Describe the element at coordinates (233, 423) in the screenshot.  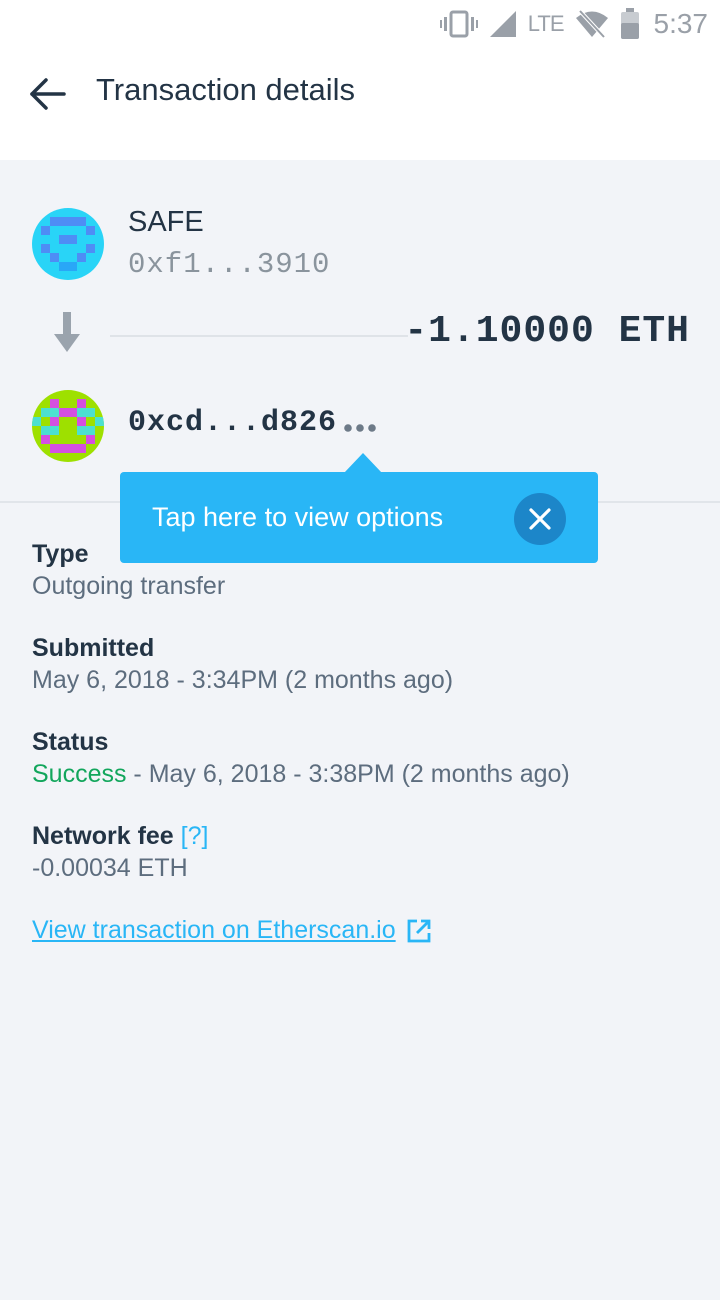
I see `recipient-address: 0xcd...d826` at that location.